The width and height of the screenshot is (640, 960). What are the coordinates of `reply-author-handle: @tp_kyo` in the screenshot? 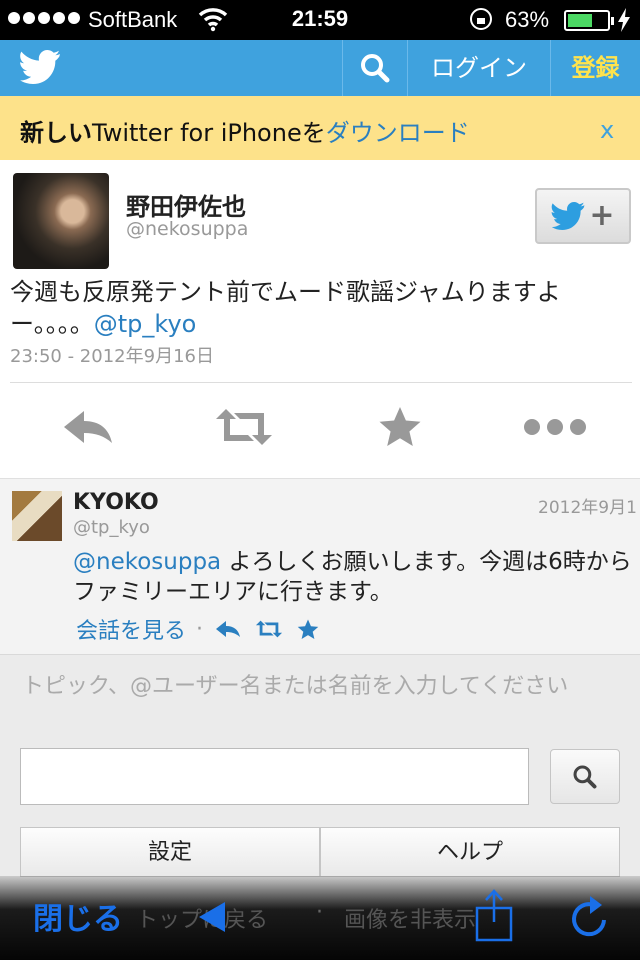 It's located at (111, 527).